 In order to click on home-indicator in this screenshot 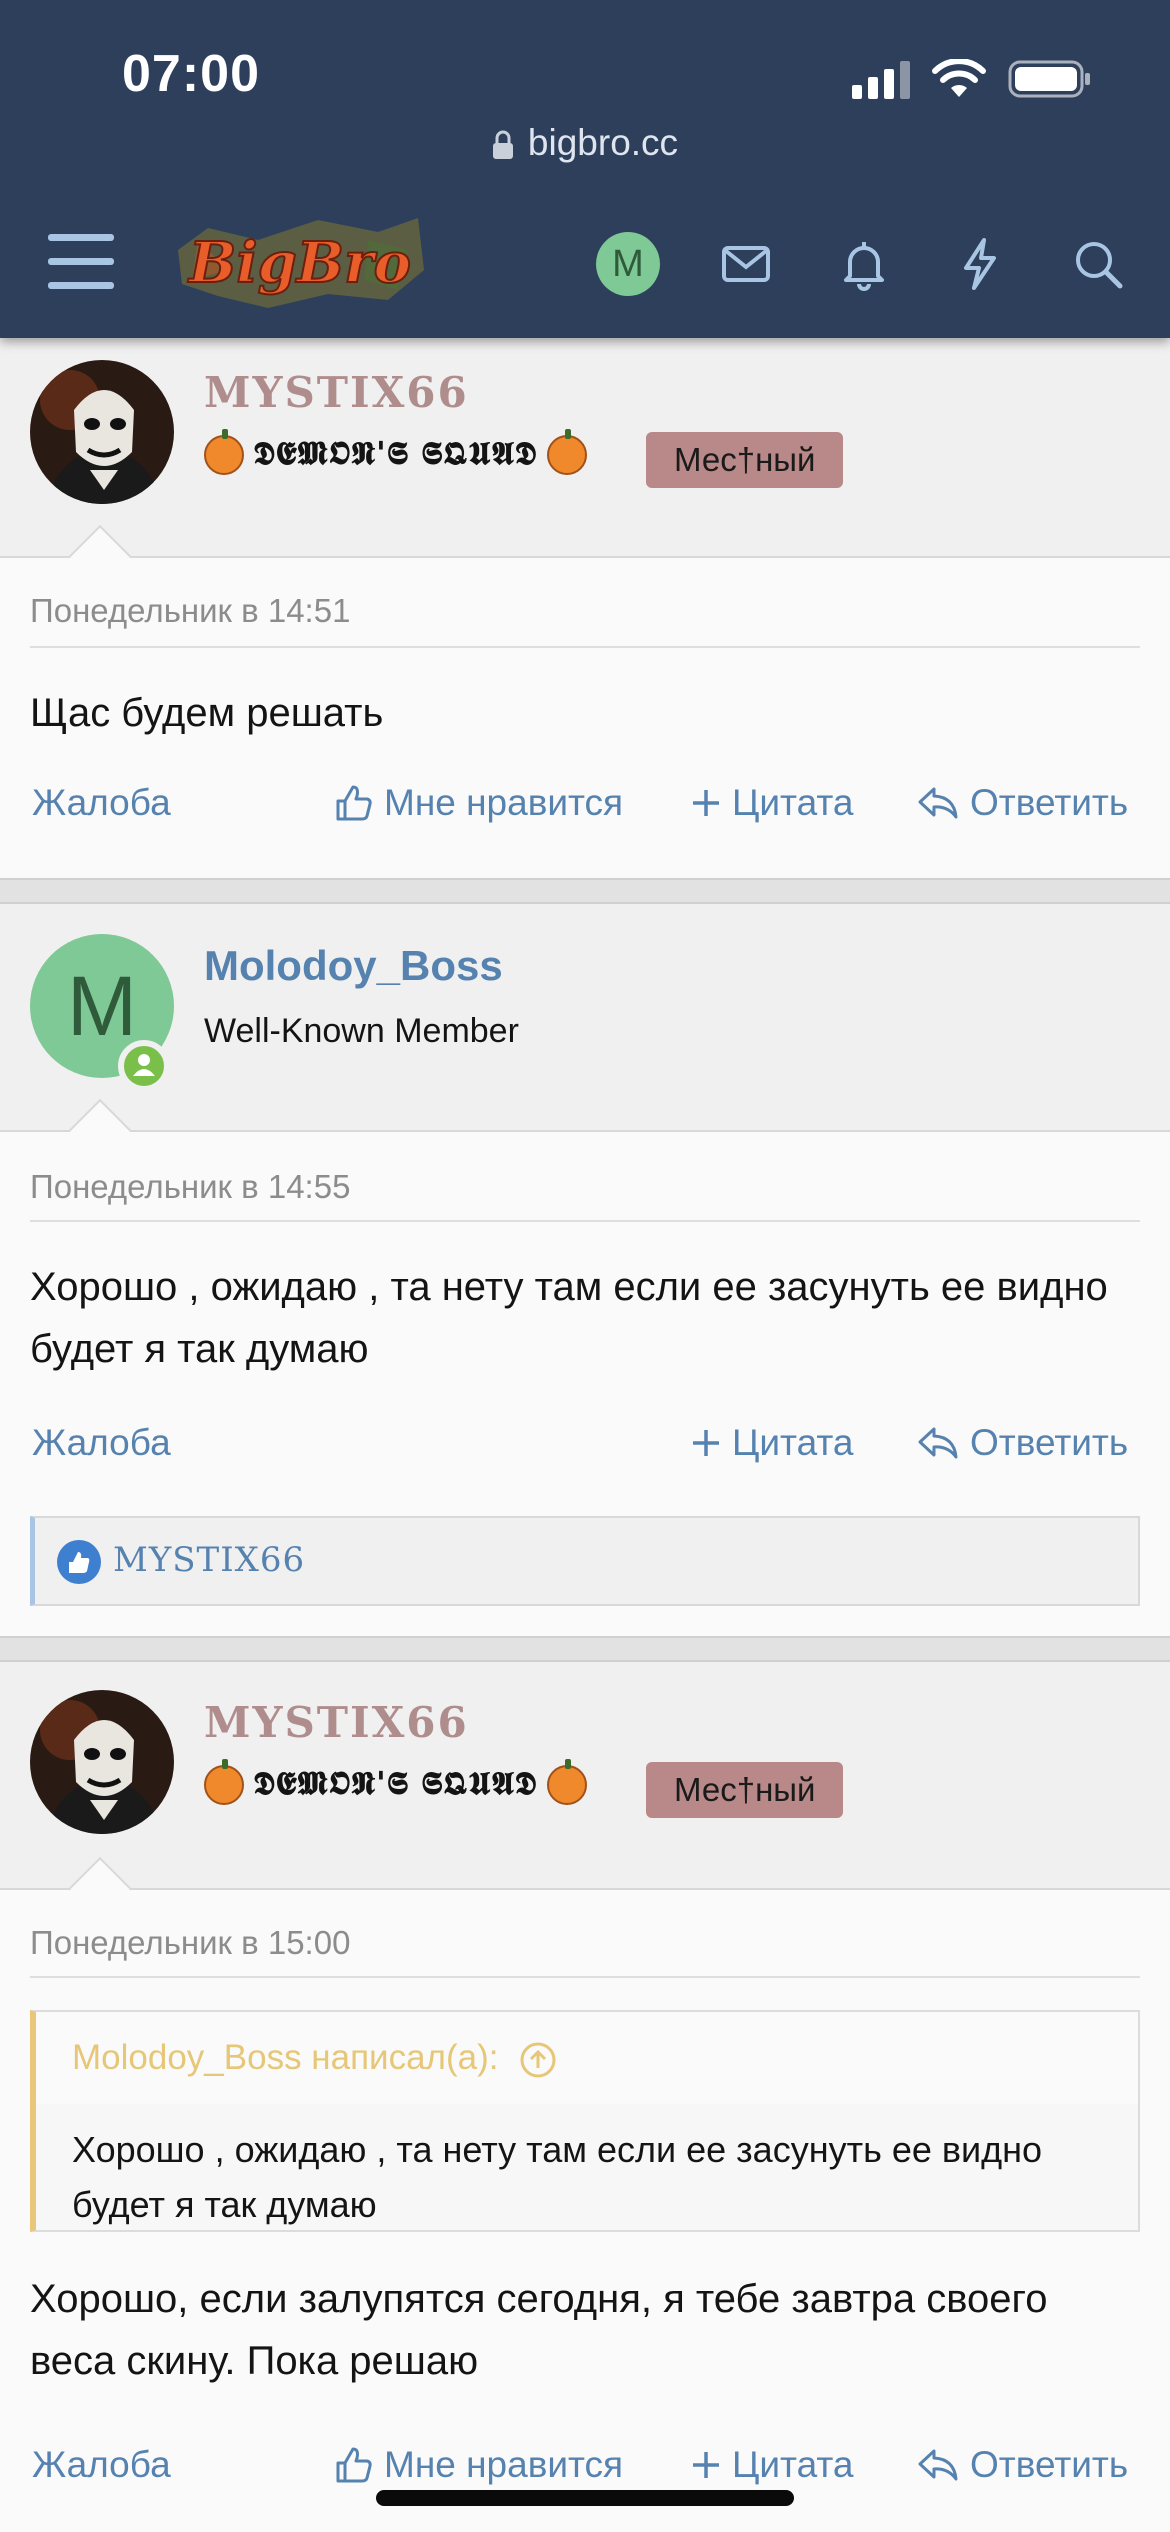, I will do `click(585, 2498)`.